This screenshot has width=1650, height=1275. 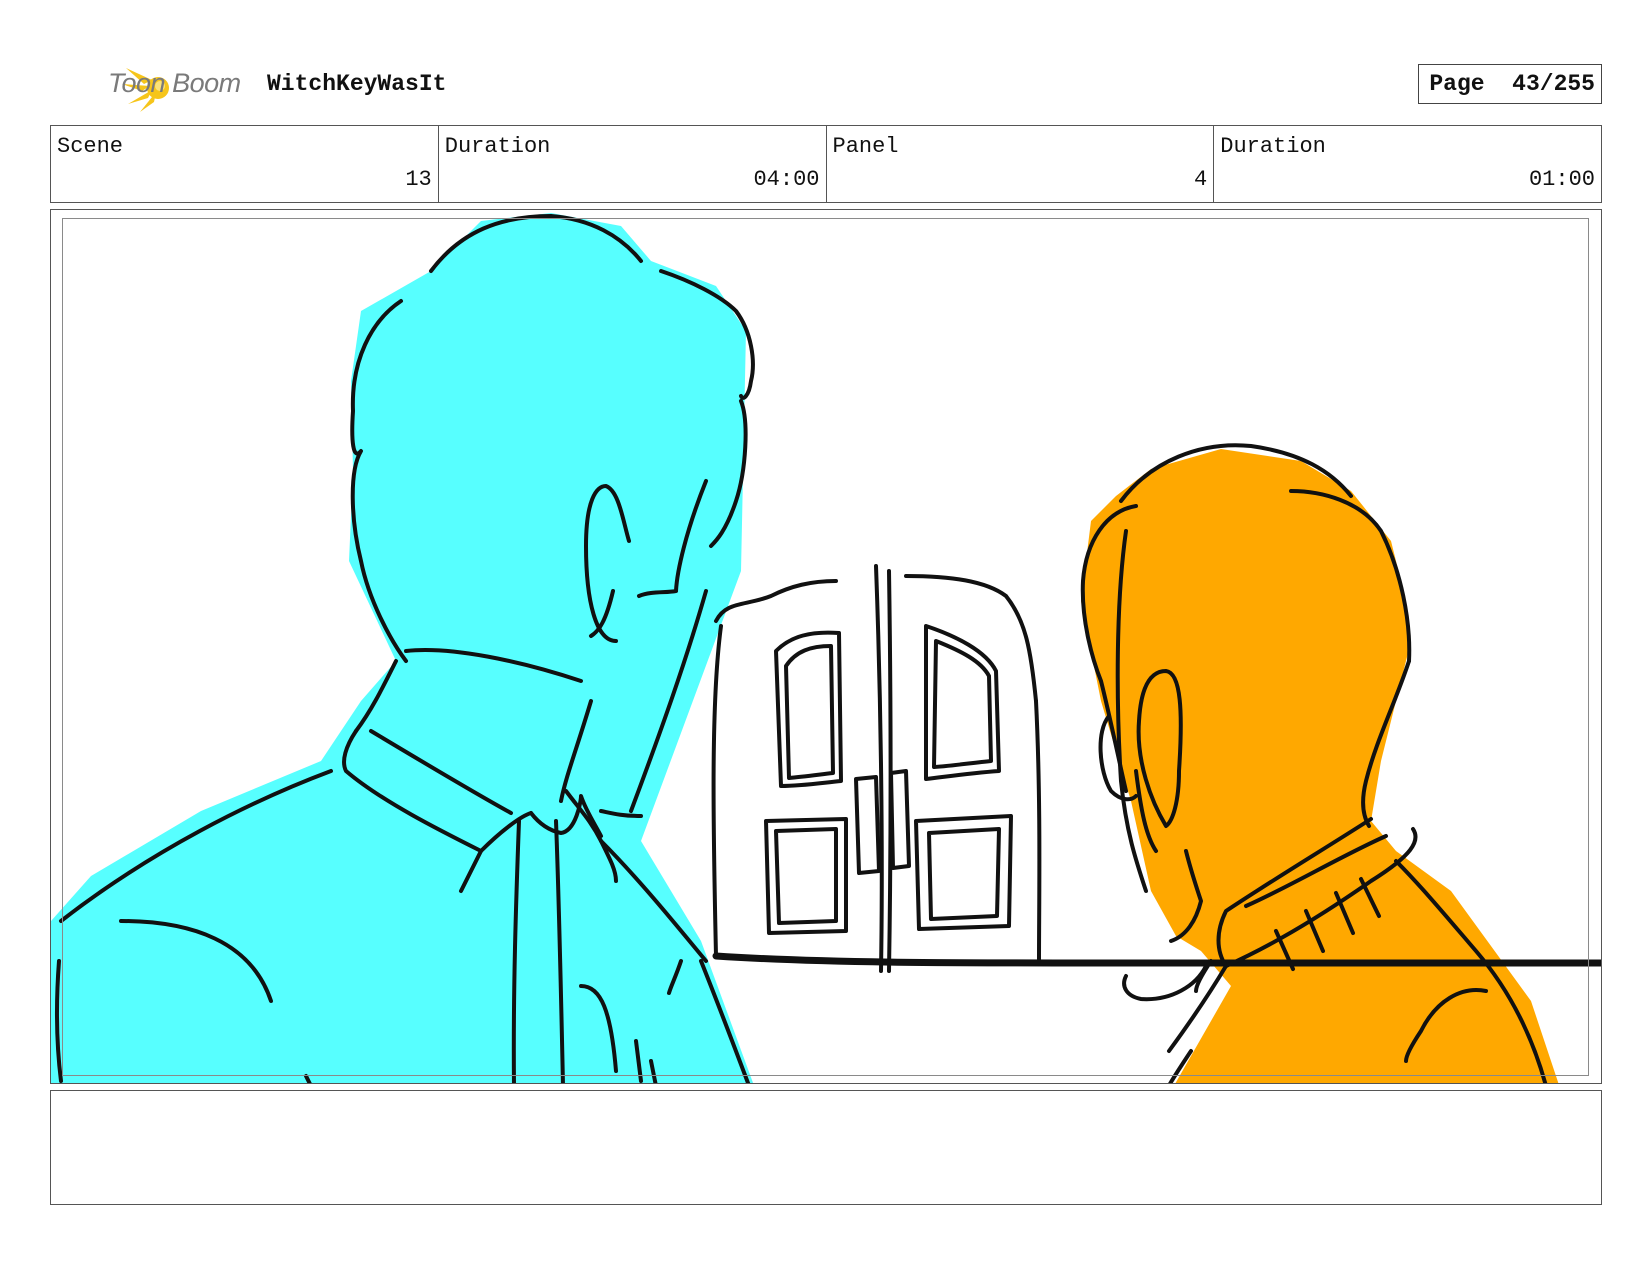 I want to click on door-handles, so click(x=867, y=825).